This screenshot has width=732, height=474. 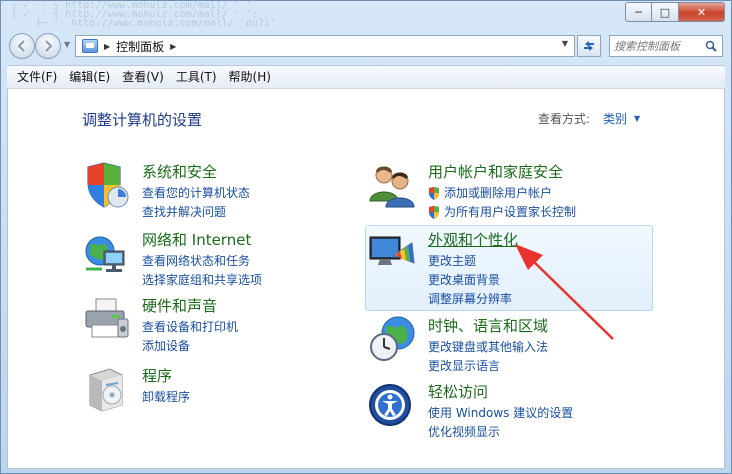 What do you see at coordinates (325, 46) in the screenshot?
I see `address-bar: ▶ 控制面板 ▶ ▼` at bounding box center [325, 46].